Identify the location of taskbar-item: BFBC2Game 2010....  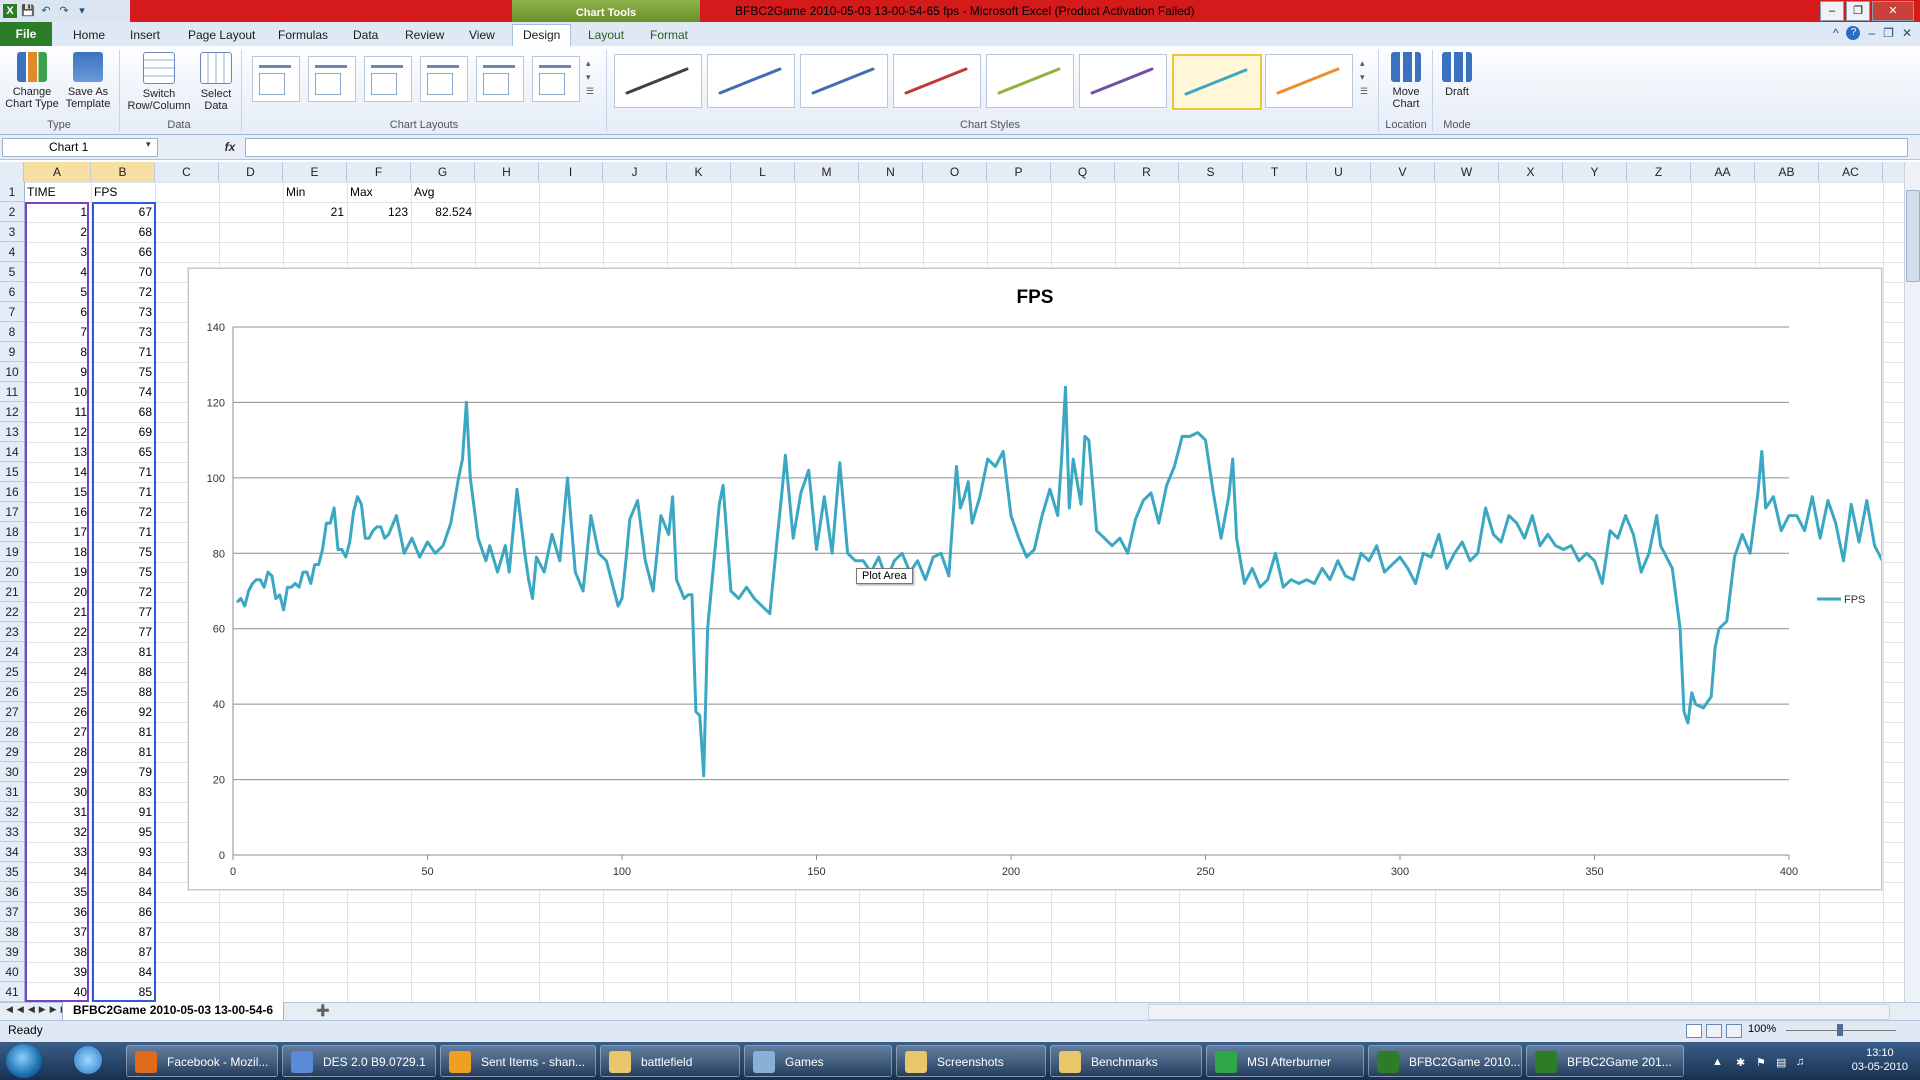
(1445, 1061).